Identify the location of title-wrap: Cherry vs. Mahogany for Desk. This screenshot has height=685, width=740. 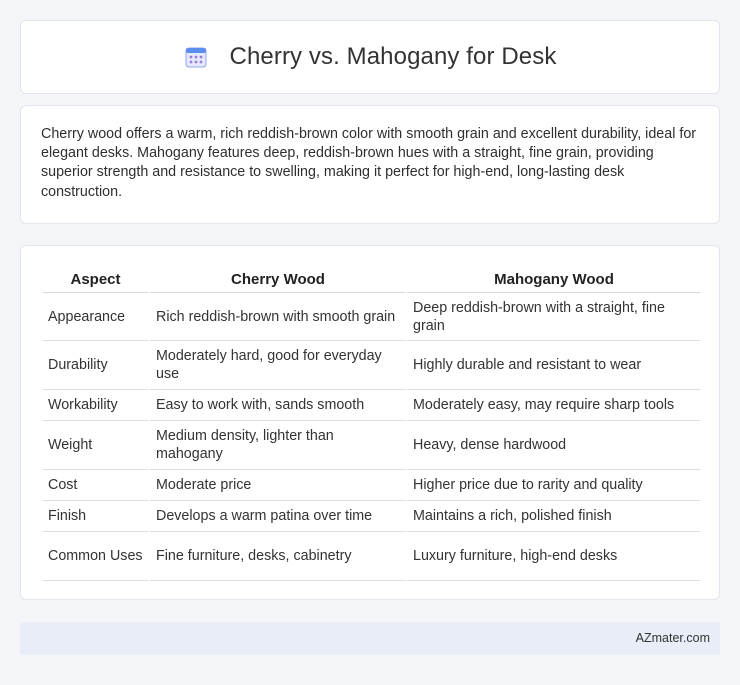
(370, 57).